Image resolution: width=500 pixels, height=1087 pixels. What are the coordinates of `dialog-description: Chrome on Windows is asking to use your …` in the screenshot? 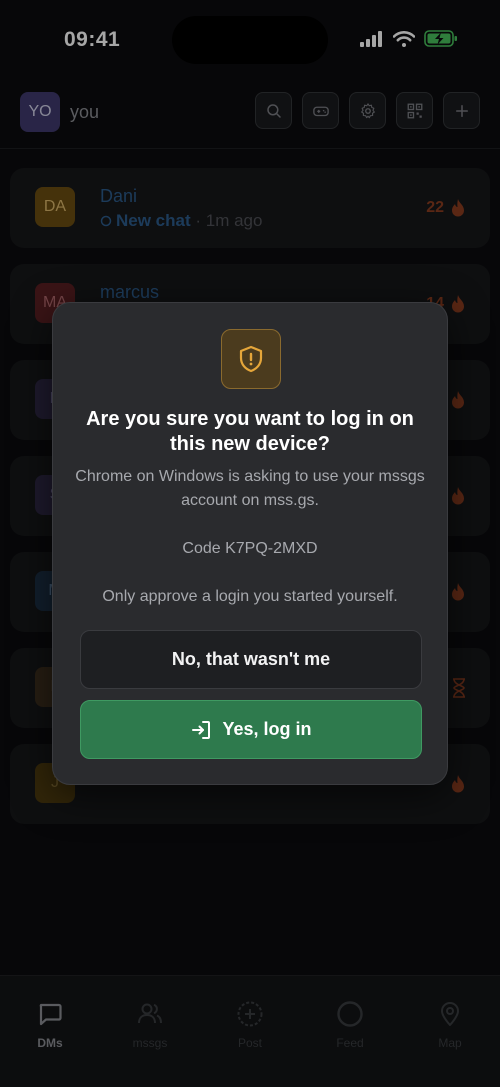 It's located at (250, 488).